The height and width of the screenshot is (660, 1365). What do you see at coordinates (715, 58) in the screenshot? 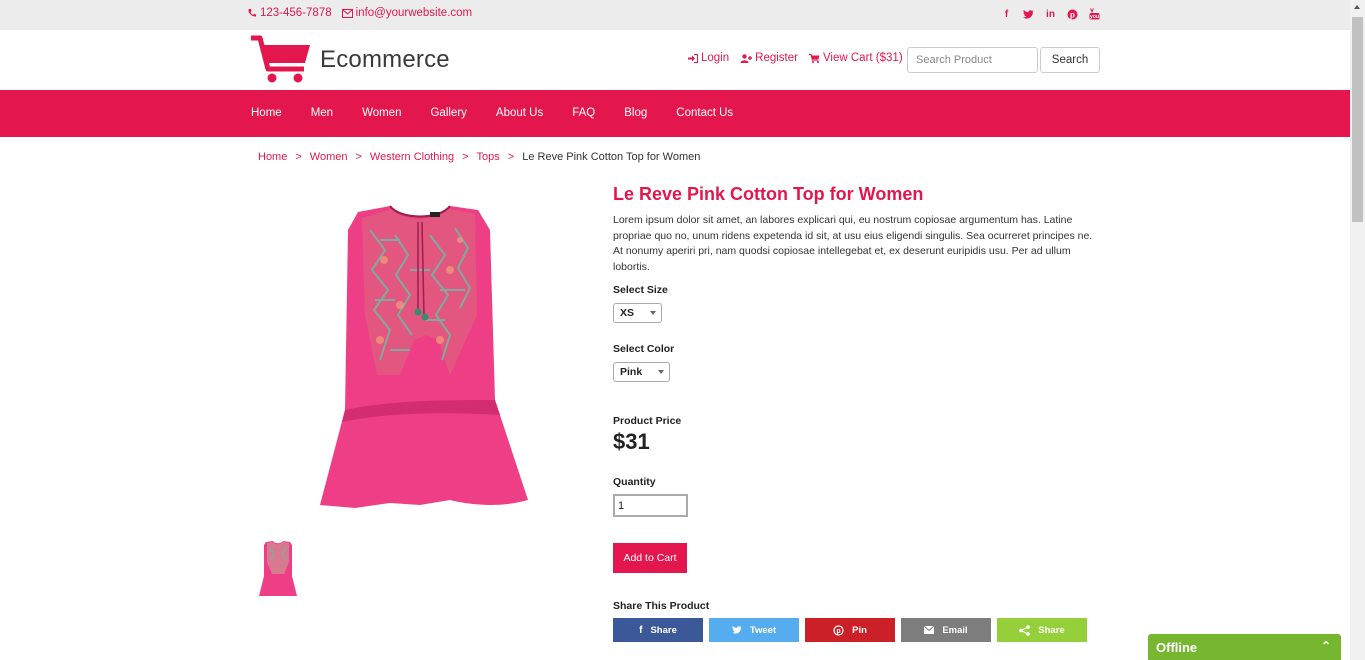
I see `login-label: Login` at bounding box center [715, 58].